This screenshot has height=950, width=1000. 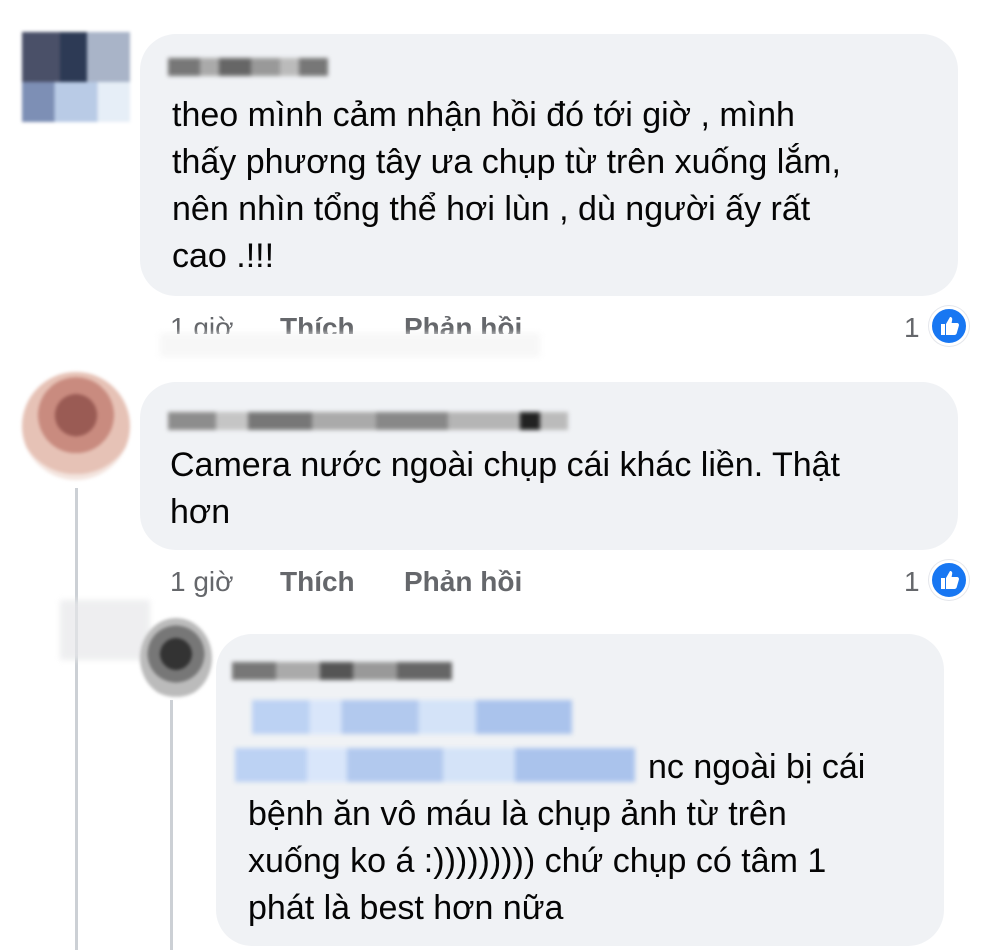 What do you see at coordinates (412, 717) in the screenshot?
I see `mention-tag` at bounding box center [412, 717].